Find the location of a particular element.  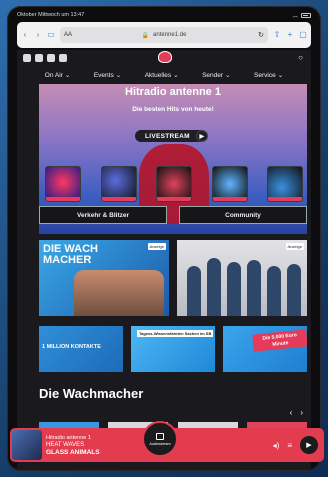

battery-icon is located at coordinates (306, 15).